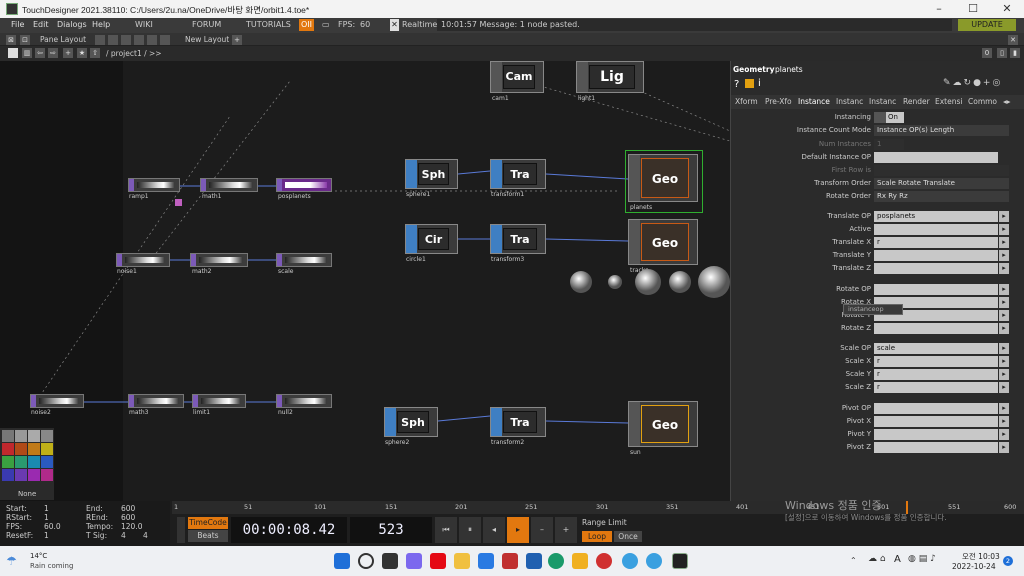  What do you see at coordinates (53, 53) in the screenshot?
I see `forward-icon: ⇨` at bounding box center [53, 53].